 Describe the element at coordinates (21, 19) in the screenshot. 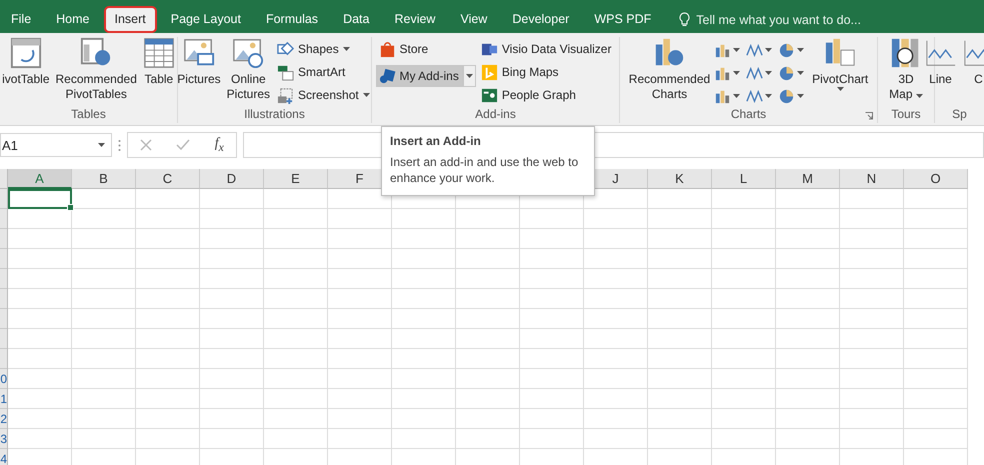

I see `ribbon-tab: File` at that location.